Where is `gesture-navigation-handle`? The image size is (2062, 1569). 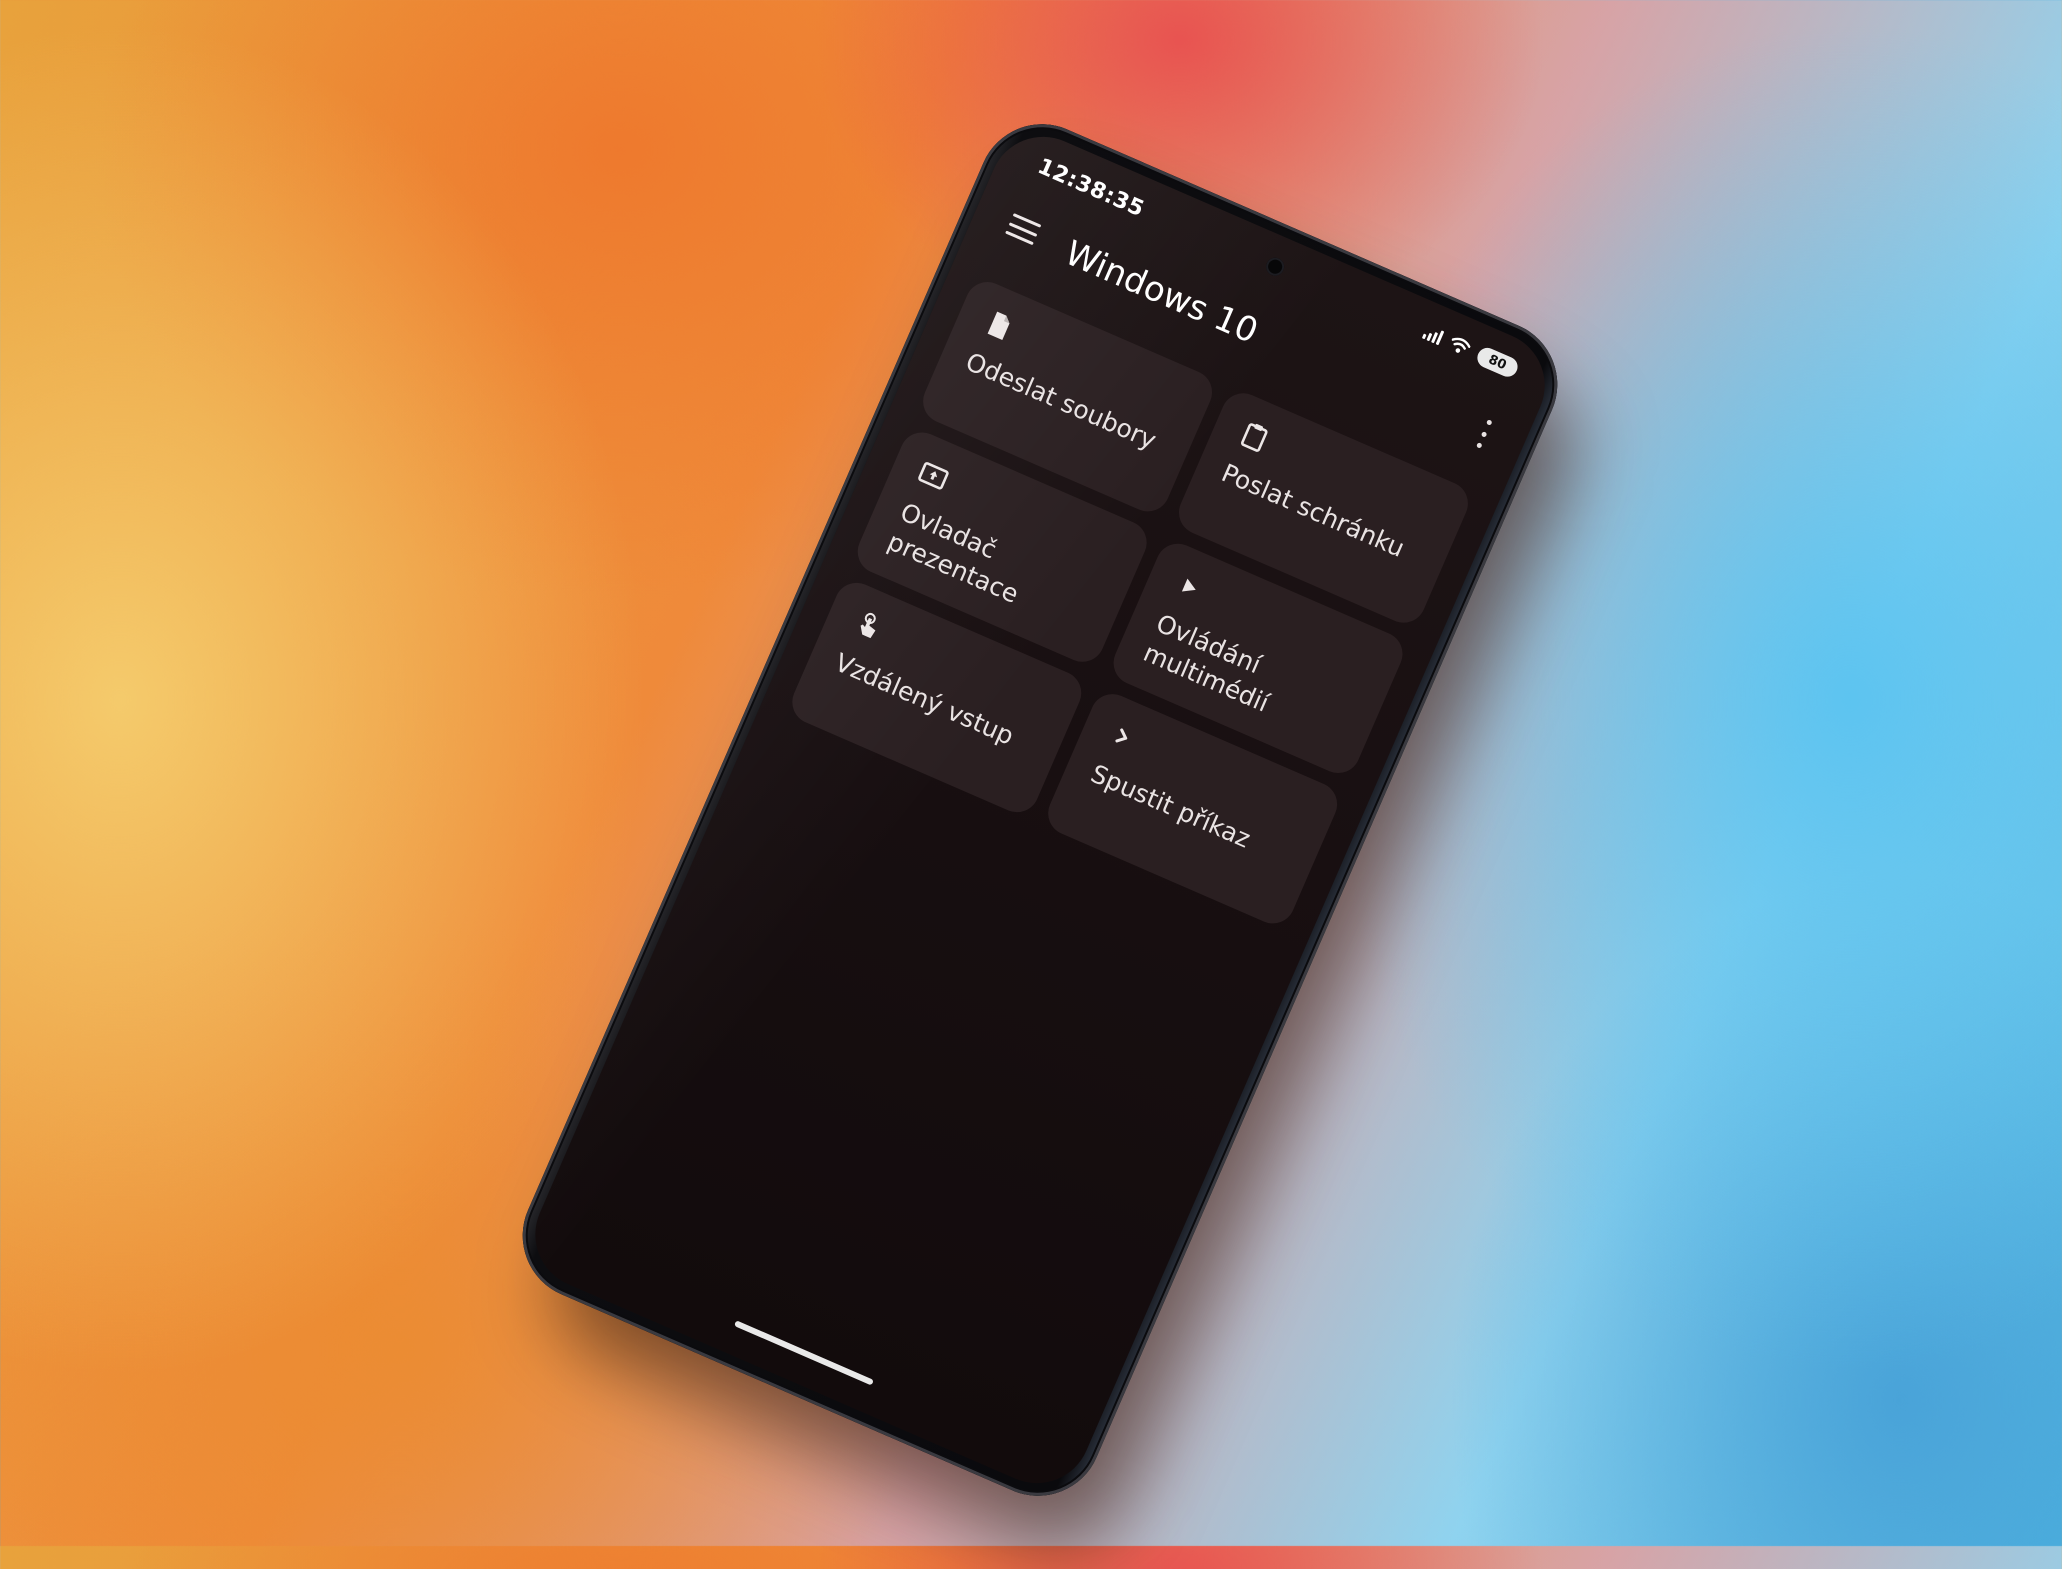 gesture-navigation-handle is located at coordinates (803, 1353).